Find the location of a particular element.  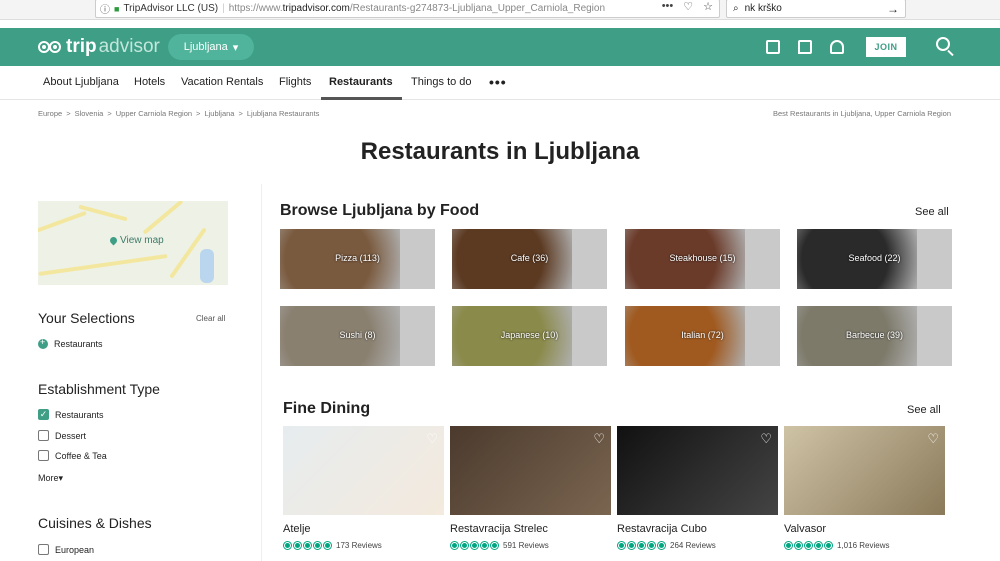

filter-coffee-tea: Coffee & Tea is located at coordinates (72, 455).